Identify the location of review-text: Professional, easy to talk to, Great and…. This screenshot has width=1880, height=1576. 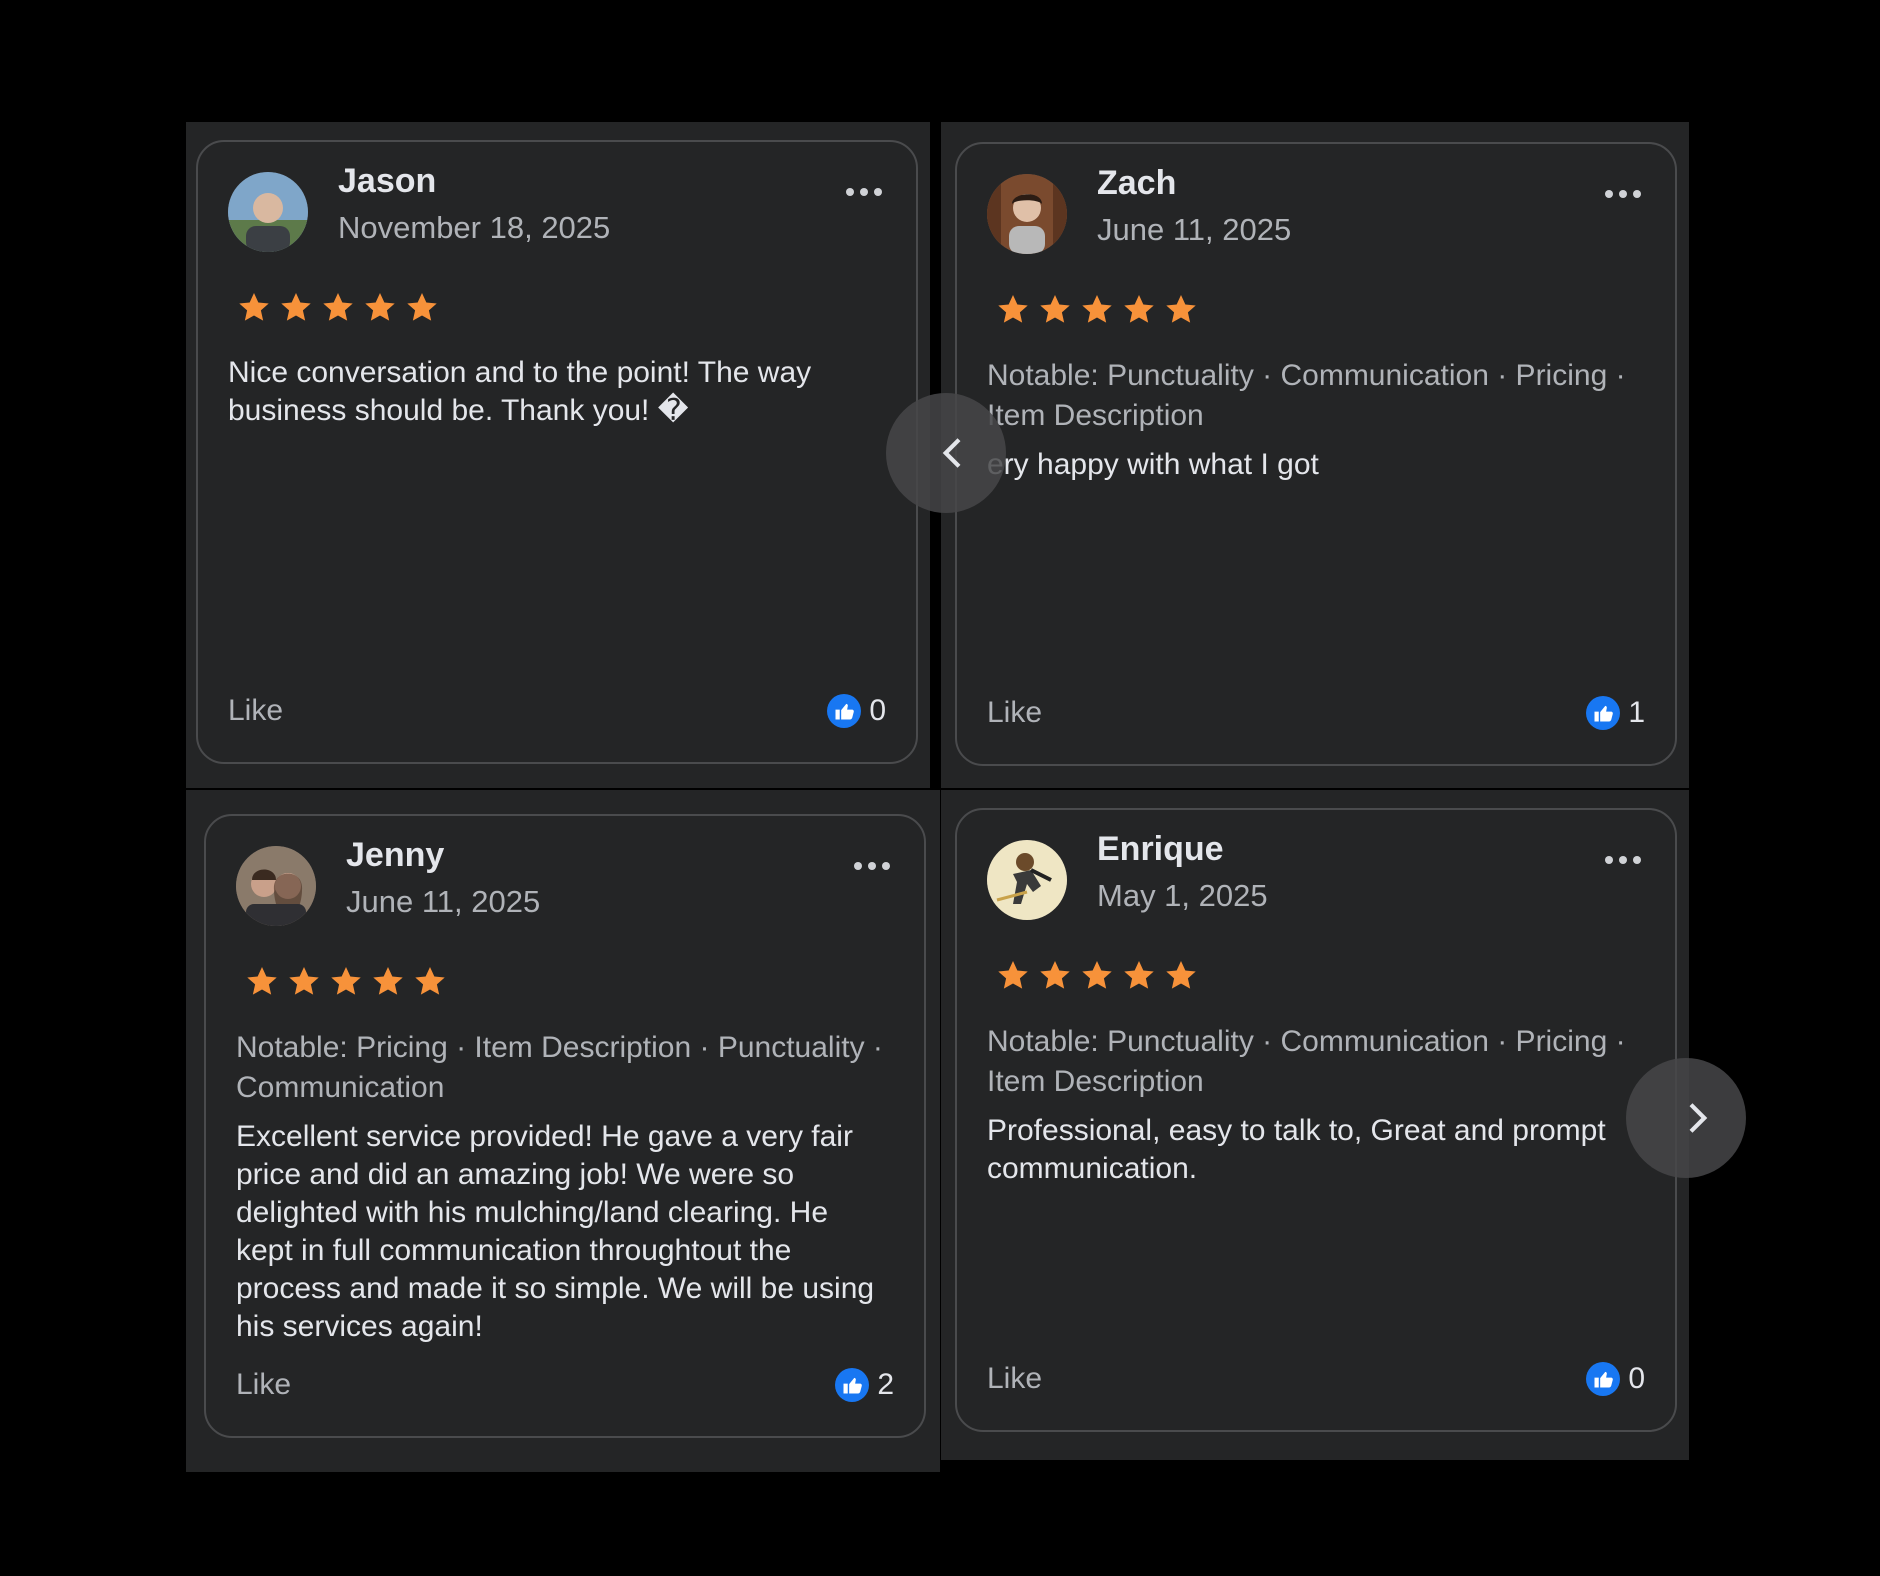
(1296, 1149).